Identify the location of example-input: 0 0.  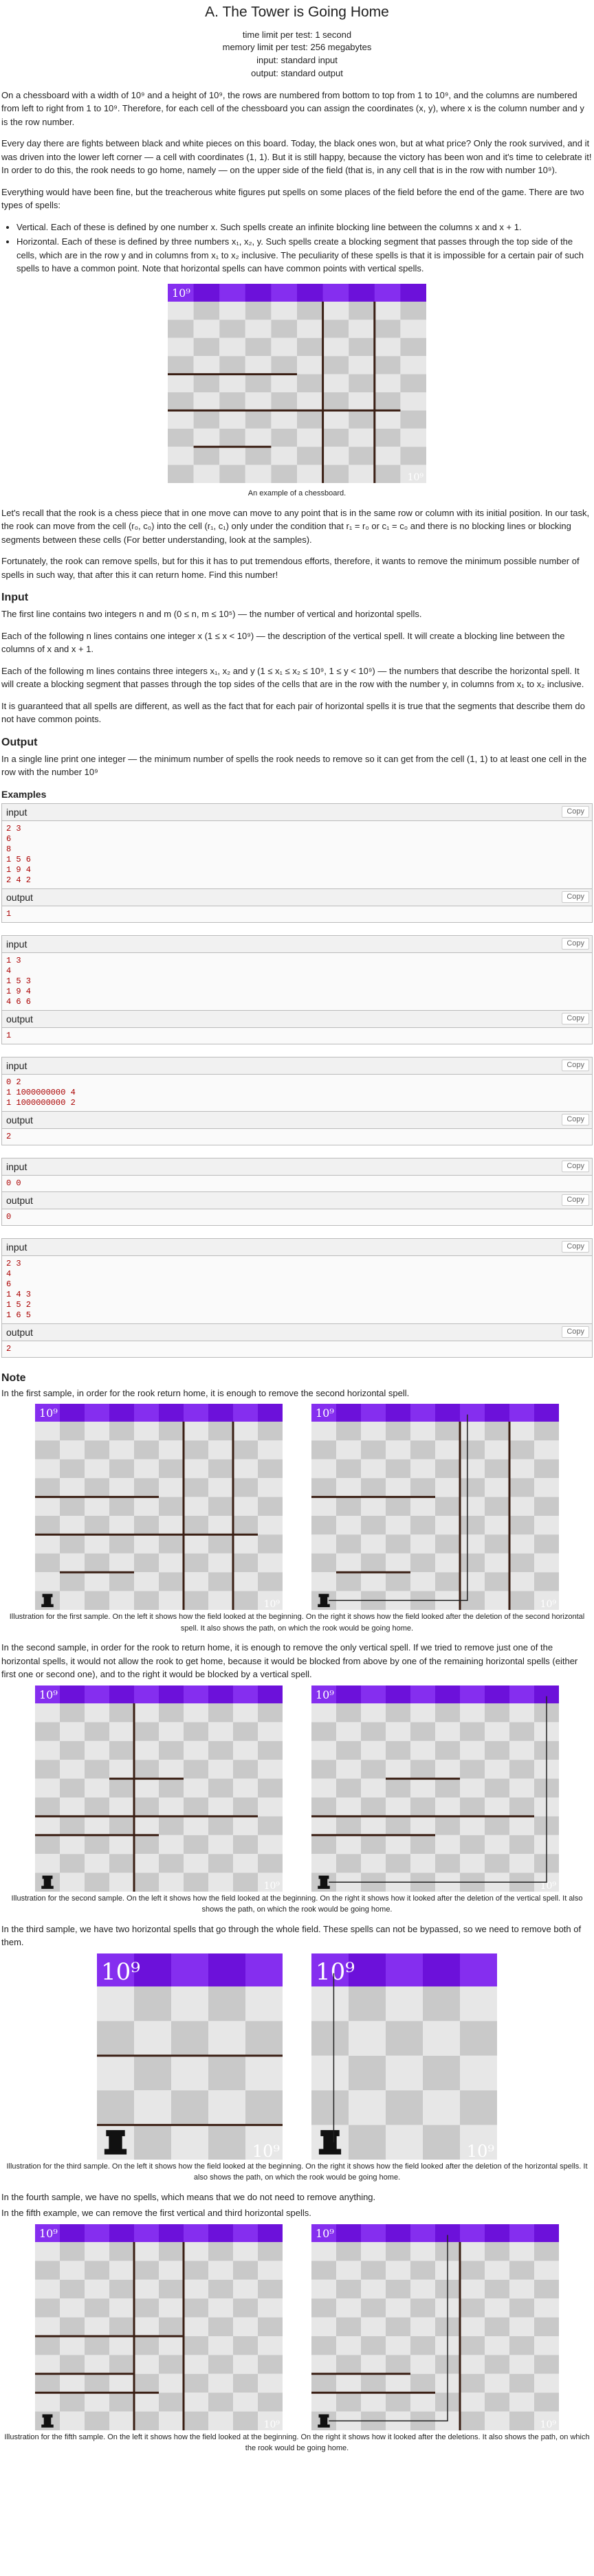
(297, 1183).